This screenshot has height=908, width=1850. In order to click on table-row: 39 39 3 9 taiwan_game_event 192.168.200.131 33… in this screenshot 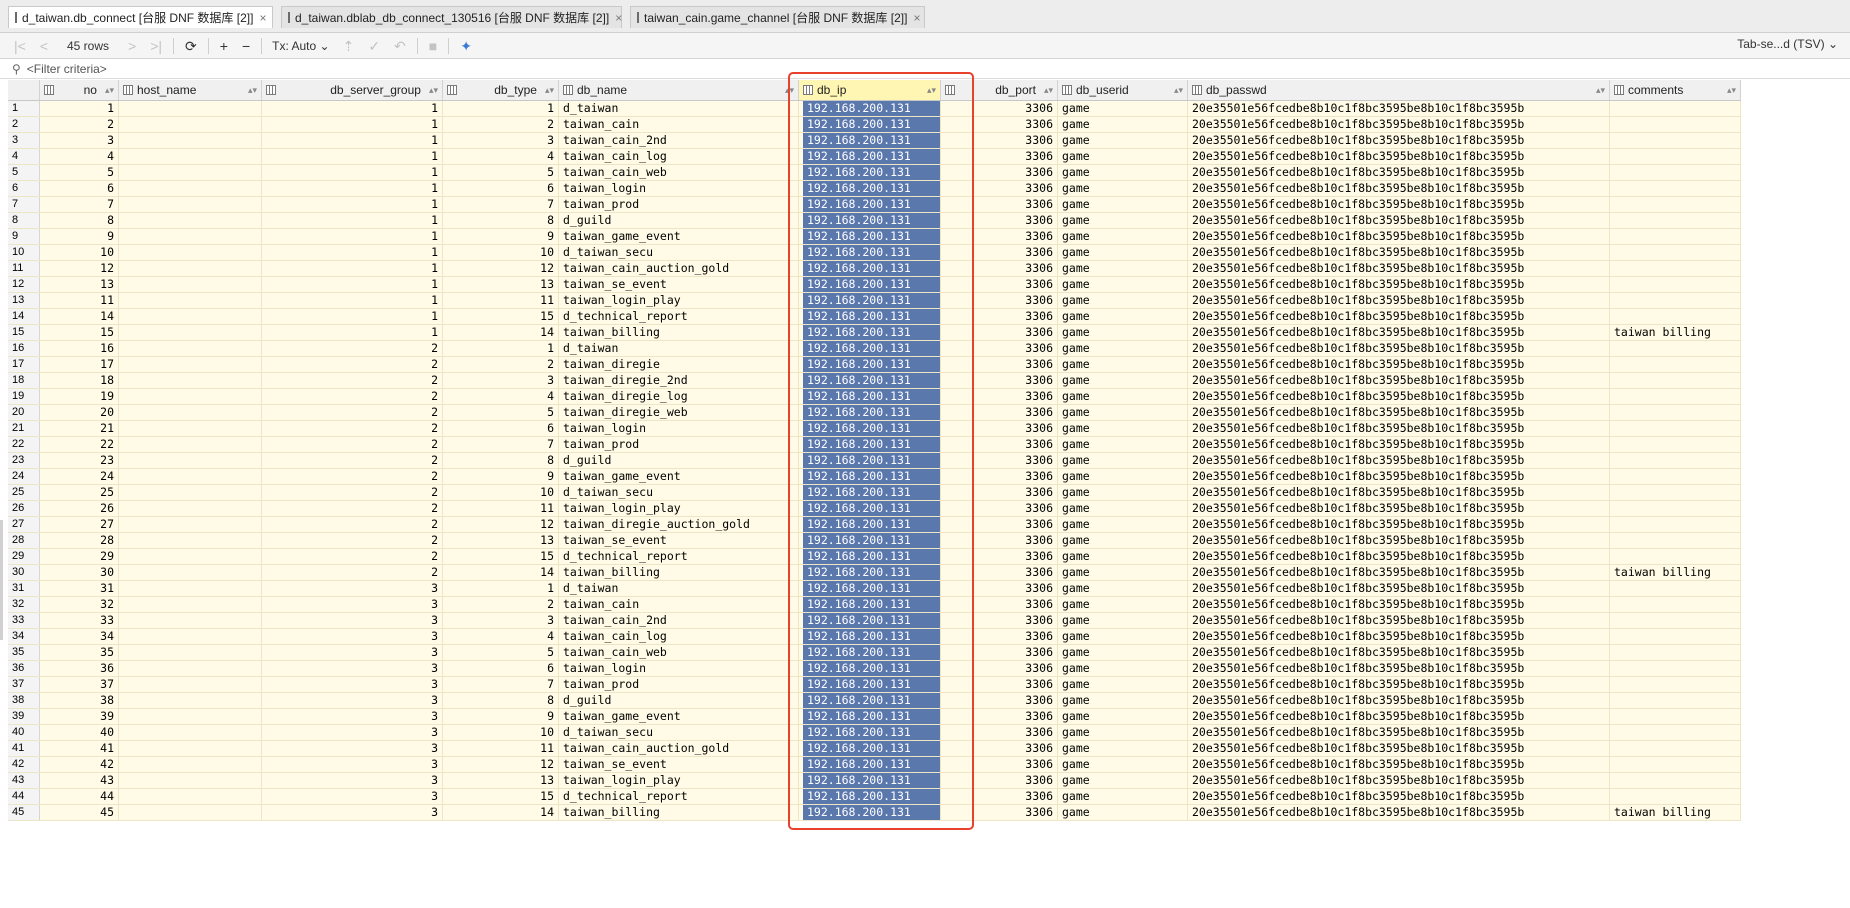, I will do `click(874, 717)`.